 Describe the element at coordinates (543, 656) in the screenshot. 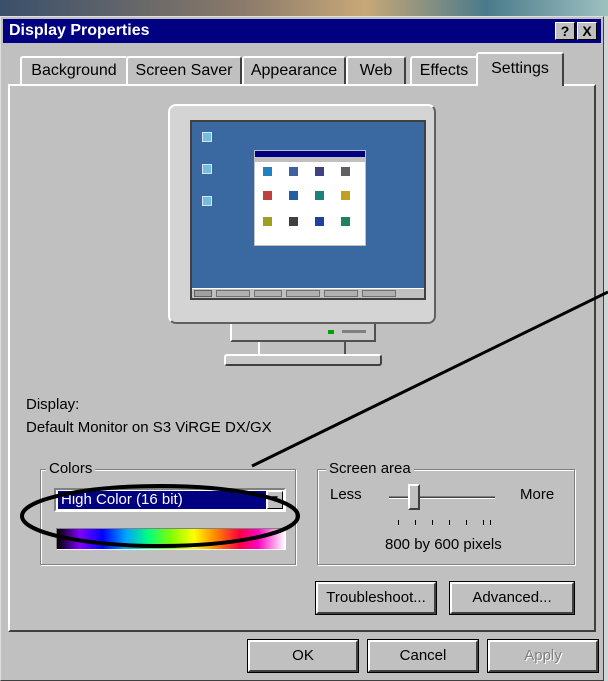

I see `apply-button: Apply` at that location.